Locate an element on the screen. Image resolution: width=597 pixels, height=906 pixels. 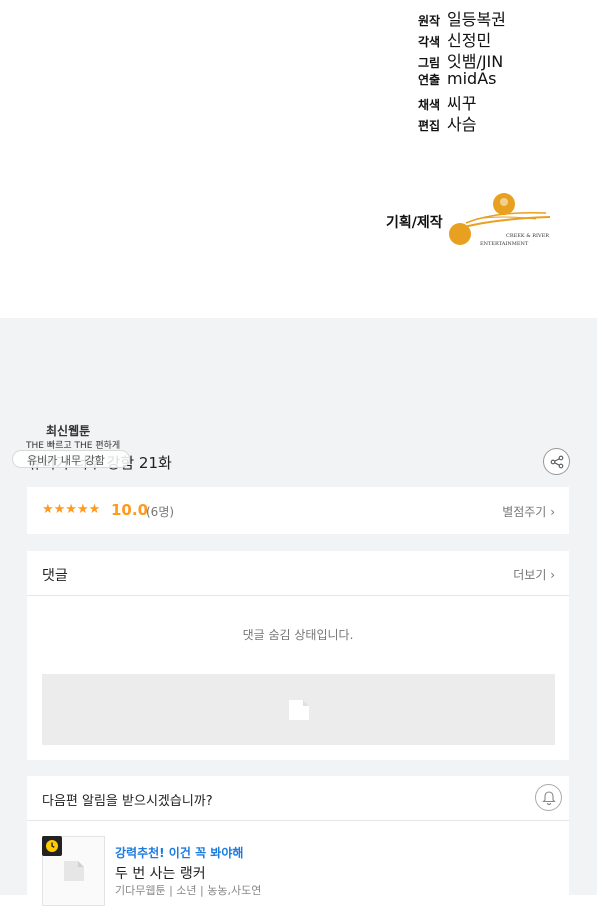
recommendation-meta: 기다무웹툰 | 소년 | 농농,사도연 is located at coordinates (188, 890).